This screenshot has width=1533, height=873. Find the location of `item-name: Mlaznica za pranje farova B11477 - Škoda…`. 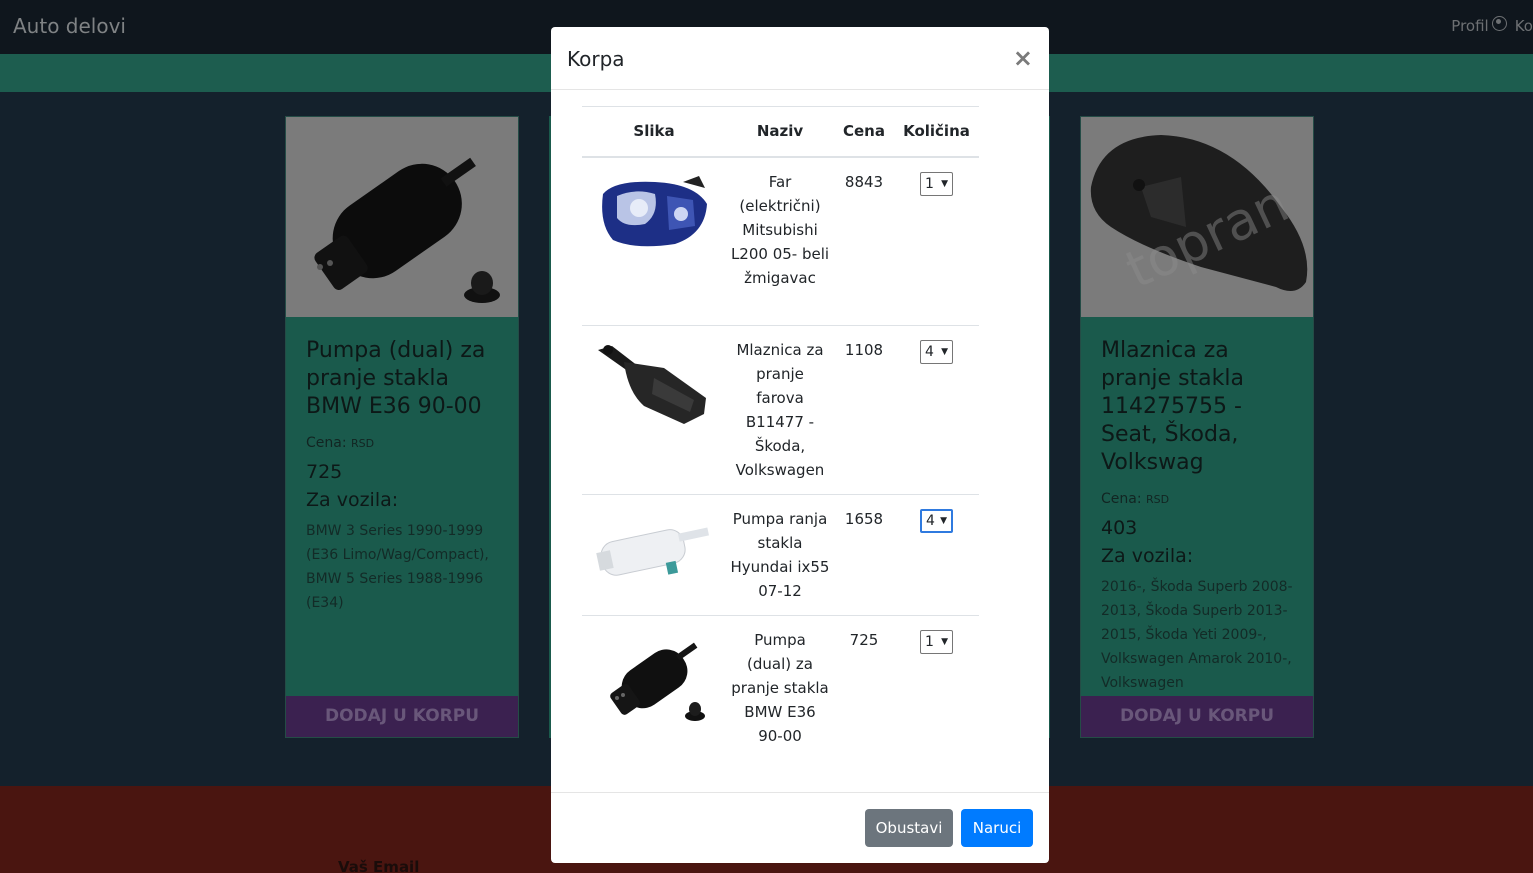

item-name: Mlaznica za pranje farova B11477 - Škoda… is located at coordinates (780, 410).